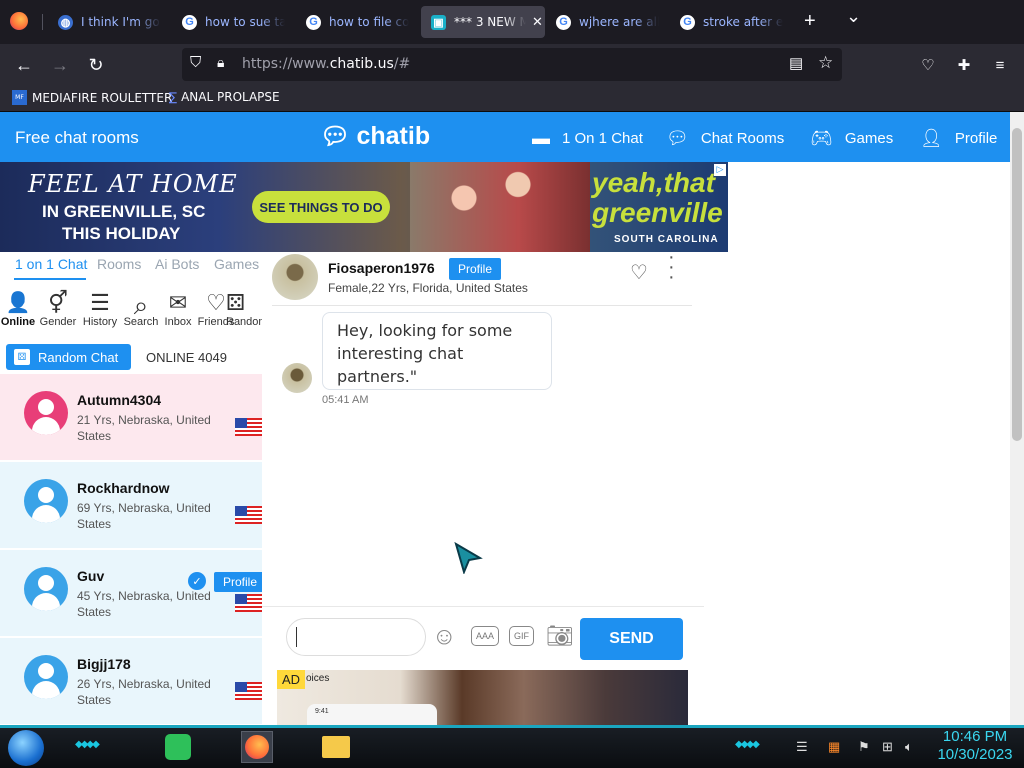 This screenshot has width=1024, height=768. What do you see at coordinates (144, 428) in the screenshot?
I see `user-details: 21 Yrs, Nebraska, United States` at bounding box center [144, 428].